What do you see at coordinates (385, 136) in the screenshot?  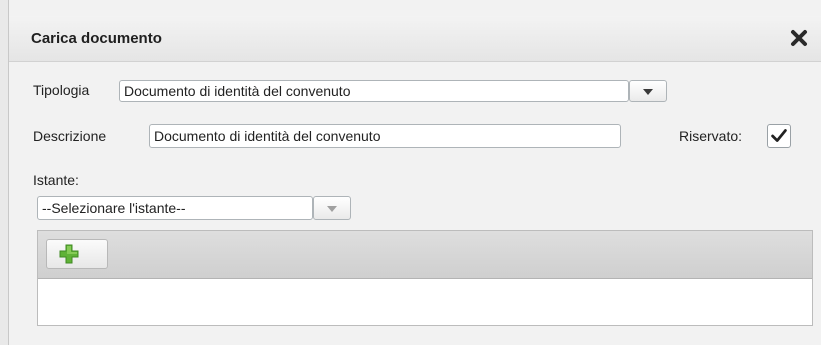 I see `descrizione-input: Documento di identità del convenuto` at bounding box center [385, 136].